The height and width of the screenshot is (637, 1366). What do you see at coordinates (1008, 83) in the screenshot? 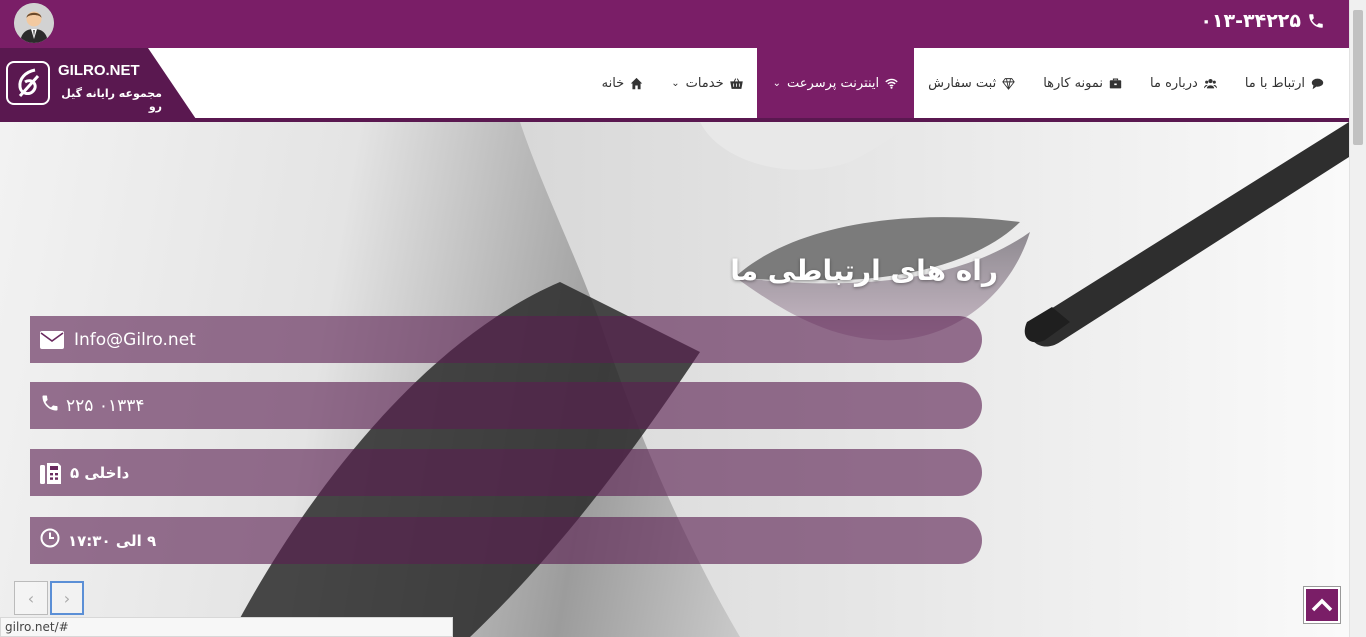
I see `diamond-icon` at bounding box center [1008, 83].